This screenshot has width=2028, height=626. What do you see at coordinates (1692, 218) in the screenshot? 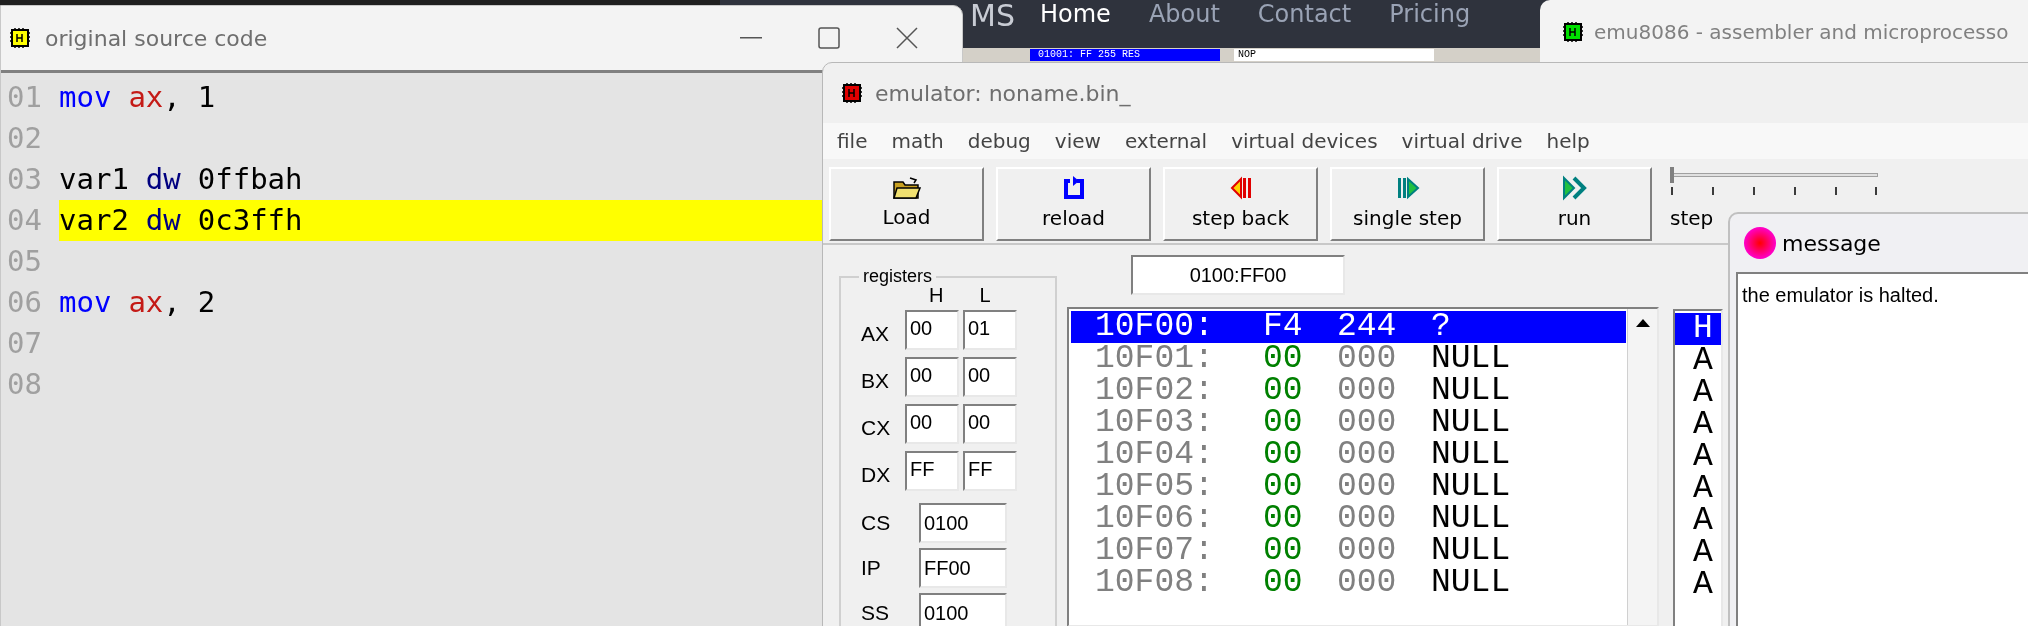
I see `slider-label: step` at bounding box center [1692, 218].